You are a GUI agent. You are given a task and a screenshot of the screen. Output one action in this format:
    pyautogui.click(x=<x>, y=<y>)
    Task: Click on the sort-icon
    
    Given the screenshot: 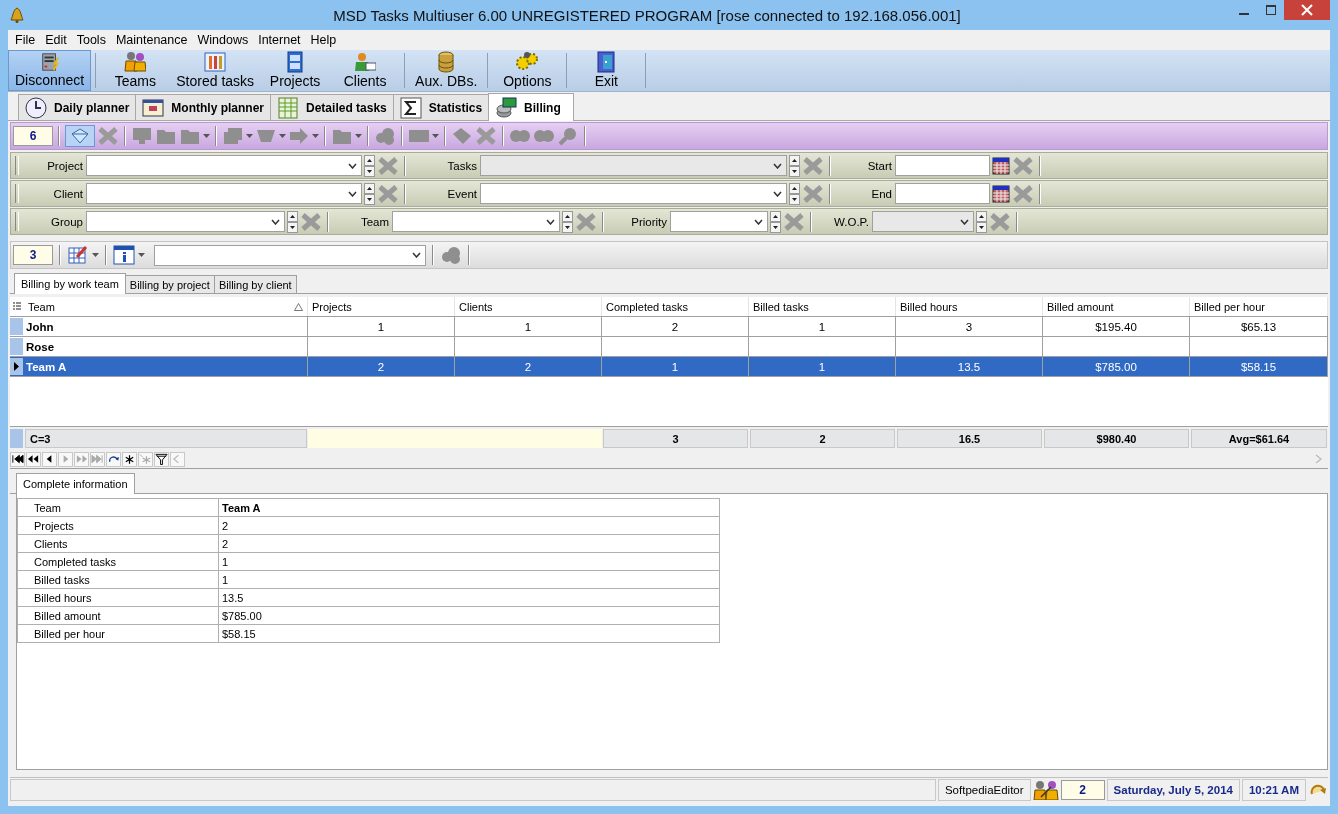 What is the action you would take?
    pyautogui.click(x=298, y=306)
    